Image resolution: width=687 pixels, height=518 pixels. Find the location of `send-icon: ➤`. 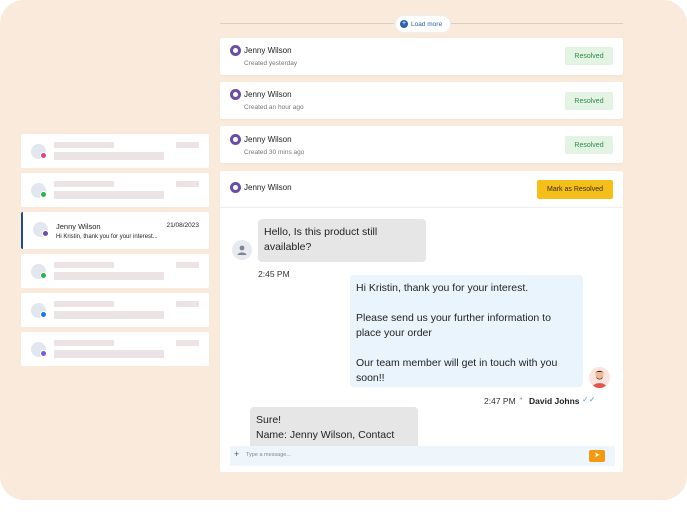

send-icon: ➤ is located at coordinates (597, 456).